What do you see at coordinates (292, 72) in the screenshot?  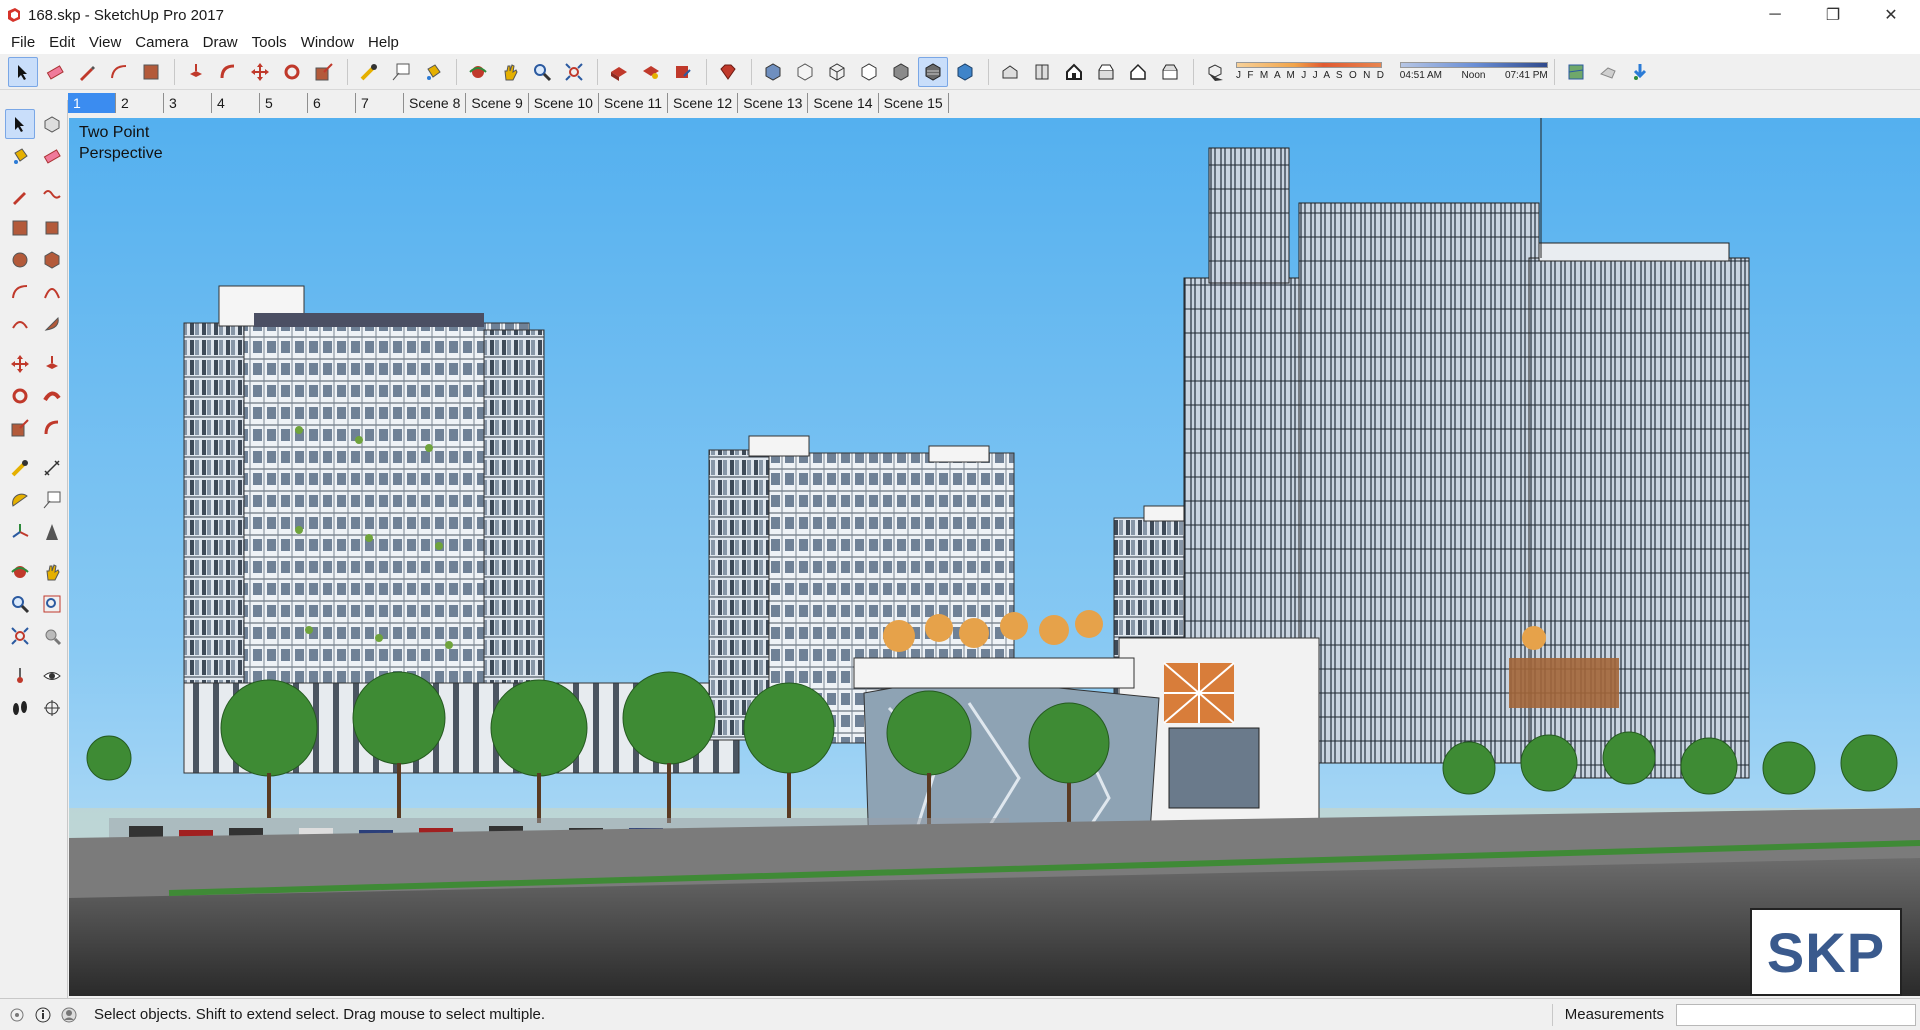 I see `rotate-button` at bounding box center [292, 72].